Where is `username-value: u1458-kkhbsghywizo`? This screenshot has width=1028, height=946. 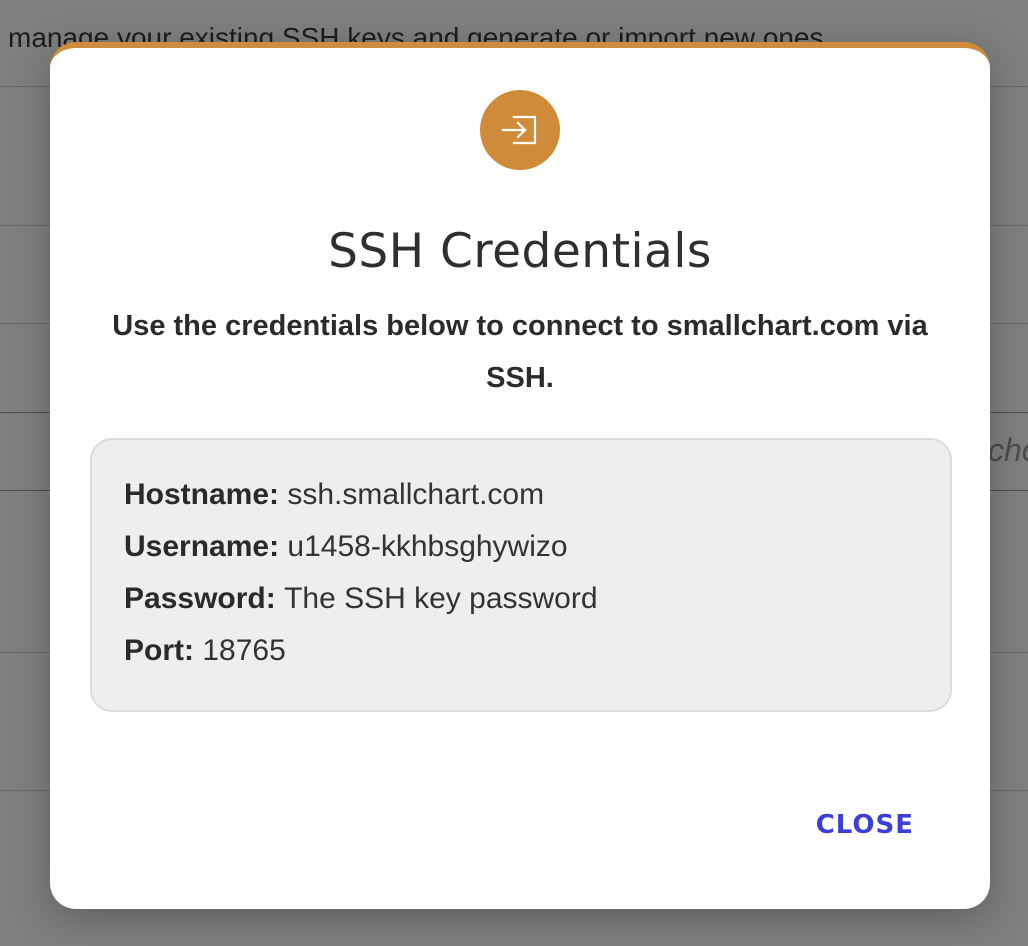 username-value: u1458-kkhbsghywizo is located at coordinates (427, 546).